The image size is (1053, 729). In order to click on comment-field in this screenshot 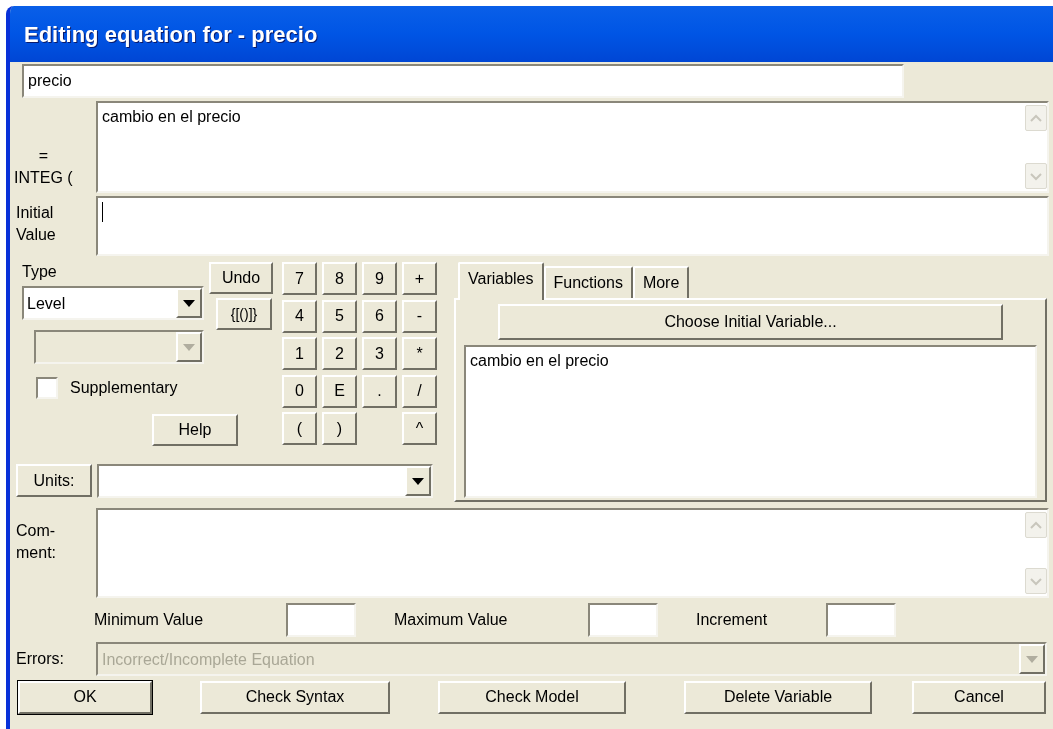, I will do `click(572, 553)`.